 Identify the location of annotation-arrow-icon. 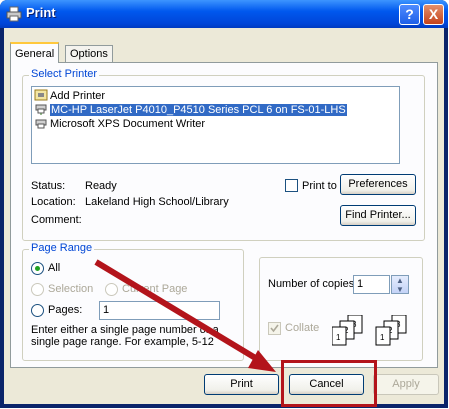
(185, 315).